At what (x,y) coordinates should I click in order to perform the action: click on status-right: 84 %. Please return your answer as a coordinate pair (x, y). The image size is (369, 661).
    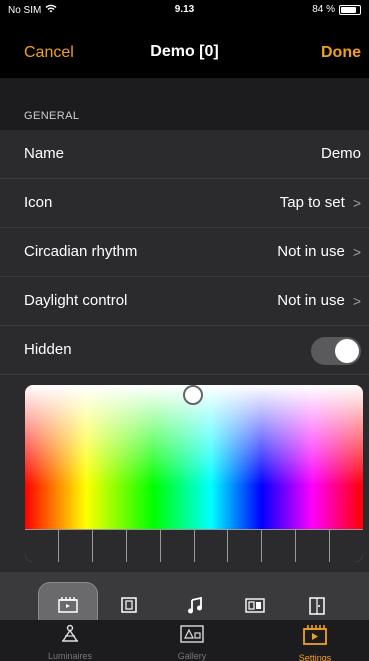
    Looking at the image, I should click on (336, 9).